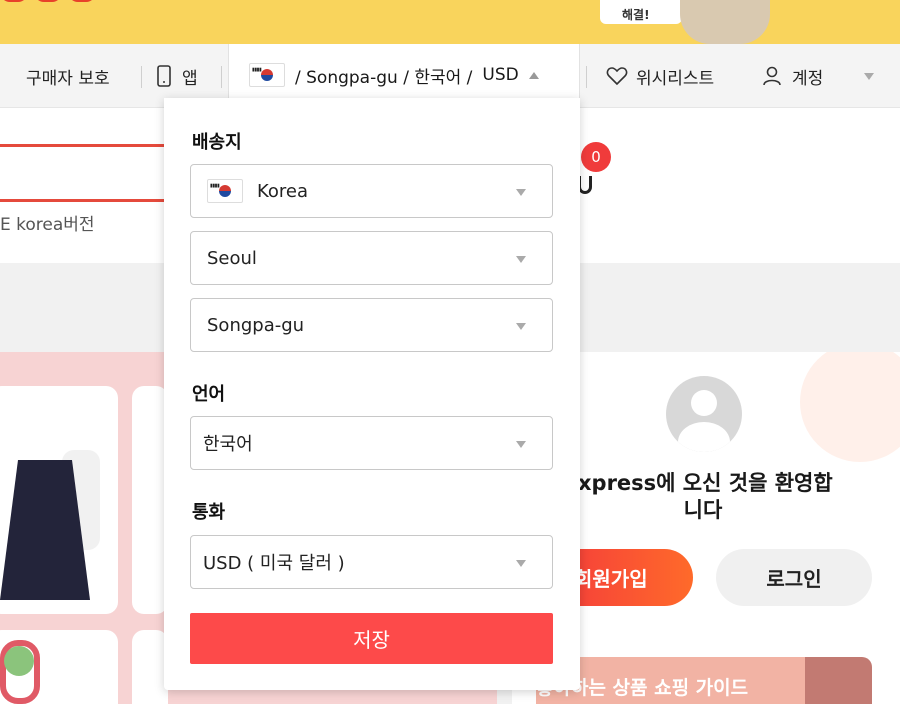 Image resolution: width=900 pixels, height=704 pixels. Describe the element at coordinates (228, 444) in the screenshot. I see `language-value: 한국어` at that location.